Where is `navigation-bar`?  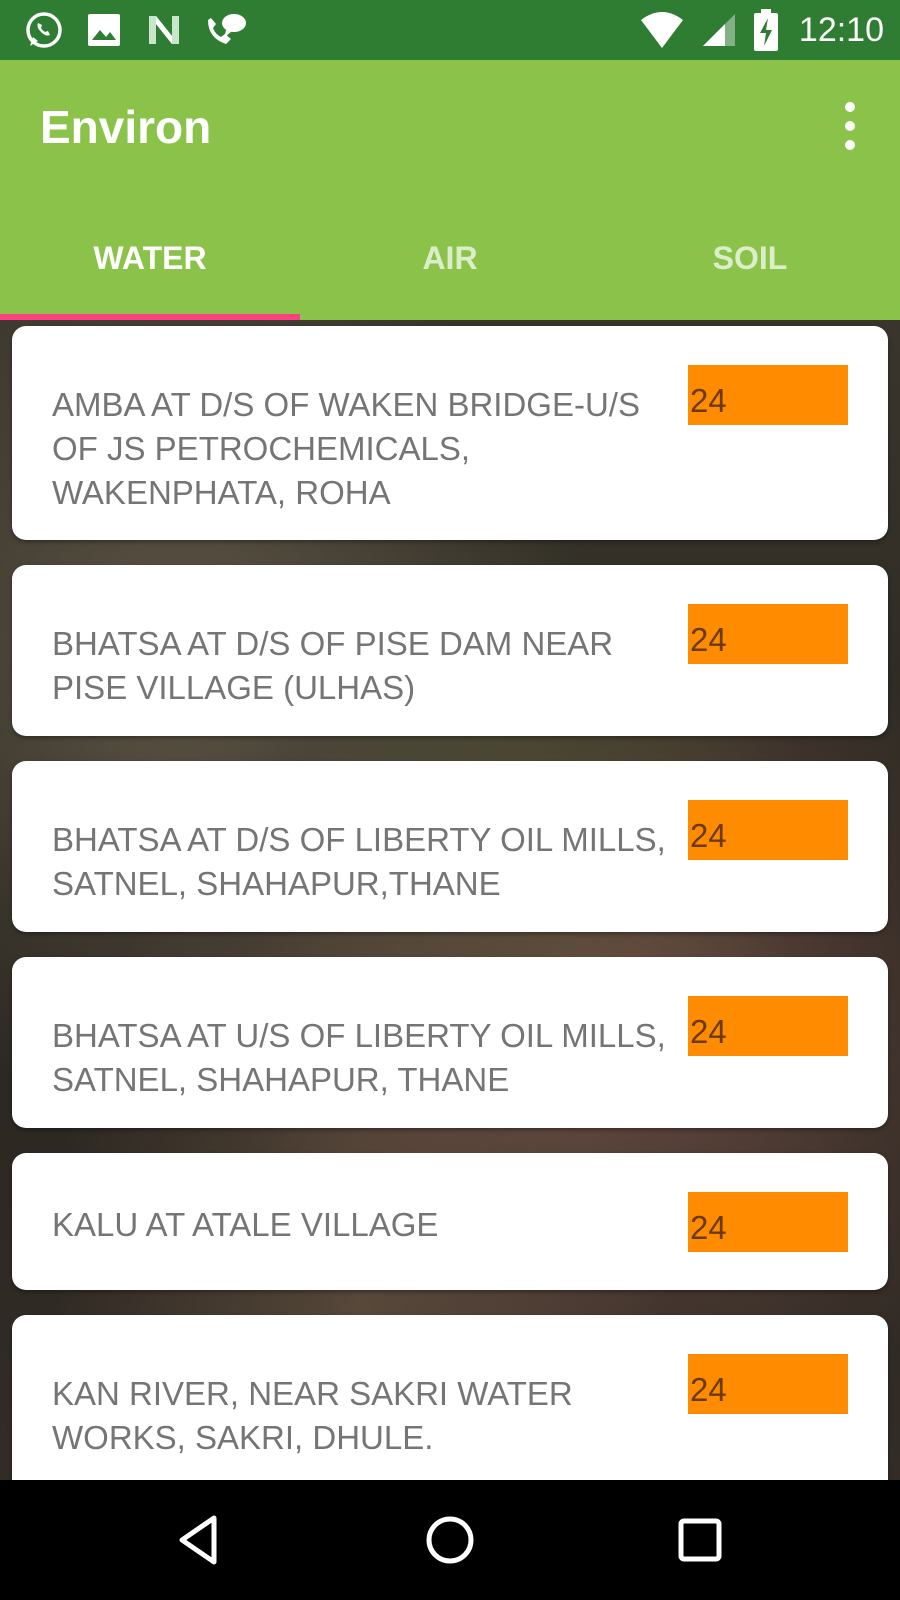 navigation-bar is located at coordinates (450, 1540).